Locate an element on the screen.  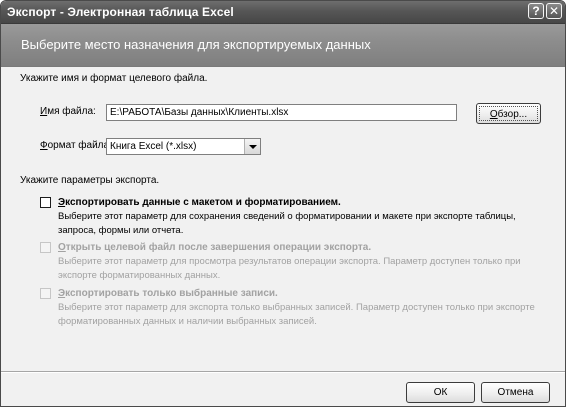
option3-title-text: кспортировать только выбранные записи. is located at coordinates (171, 293).